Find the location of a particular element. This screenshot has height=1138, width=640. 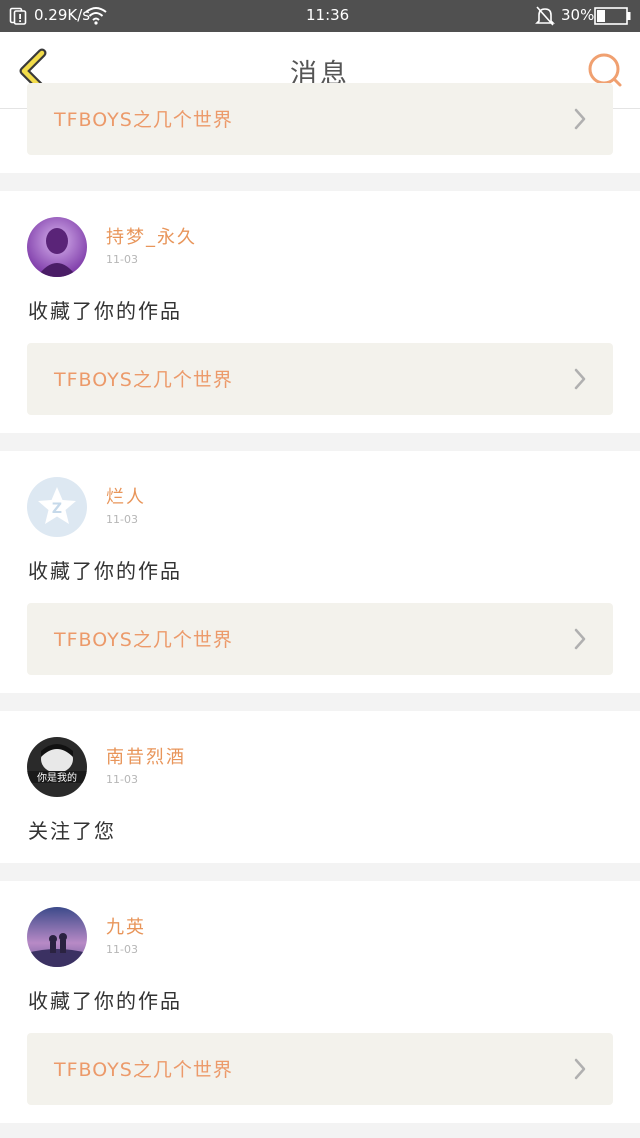

user-name: 九英 is located at coordinates (126, 926).